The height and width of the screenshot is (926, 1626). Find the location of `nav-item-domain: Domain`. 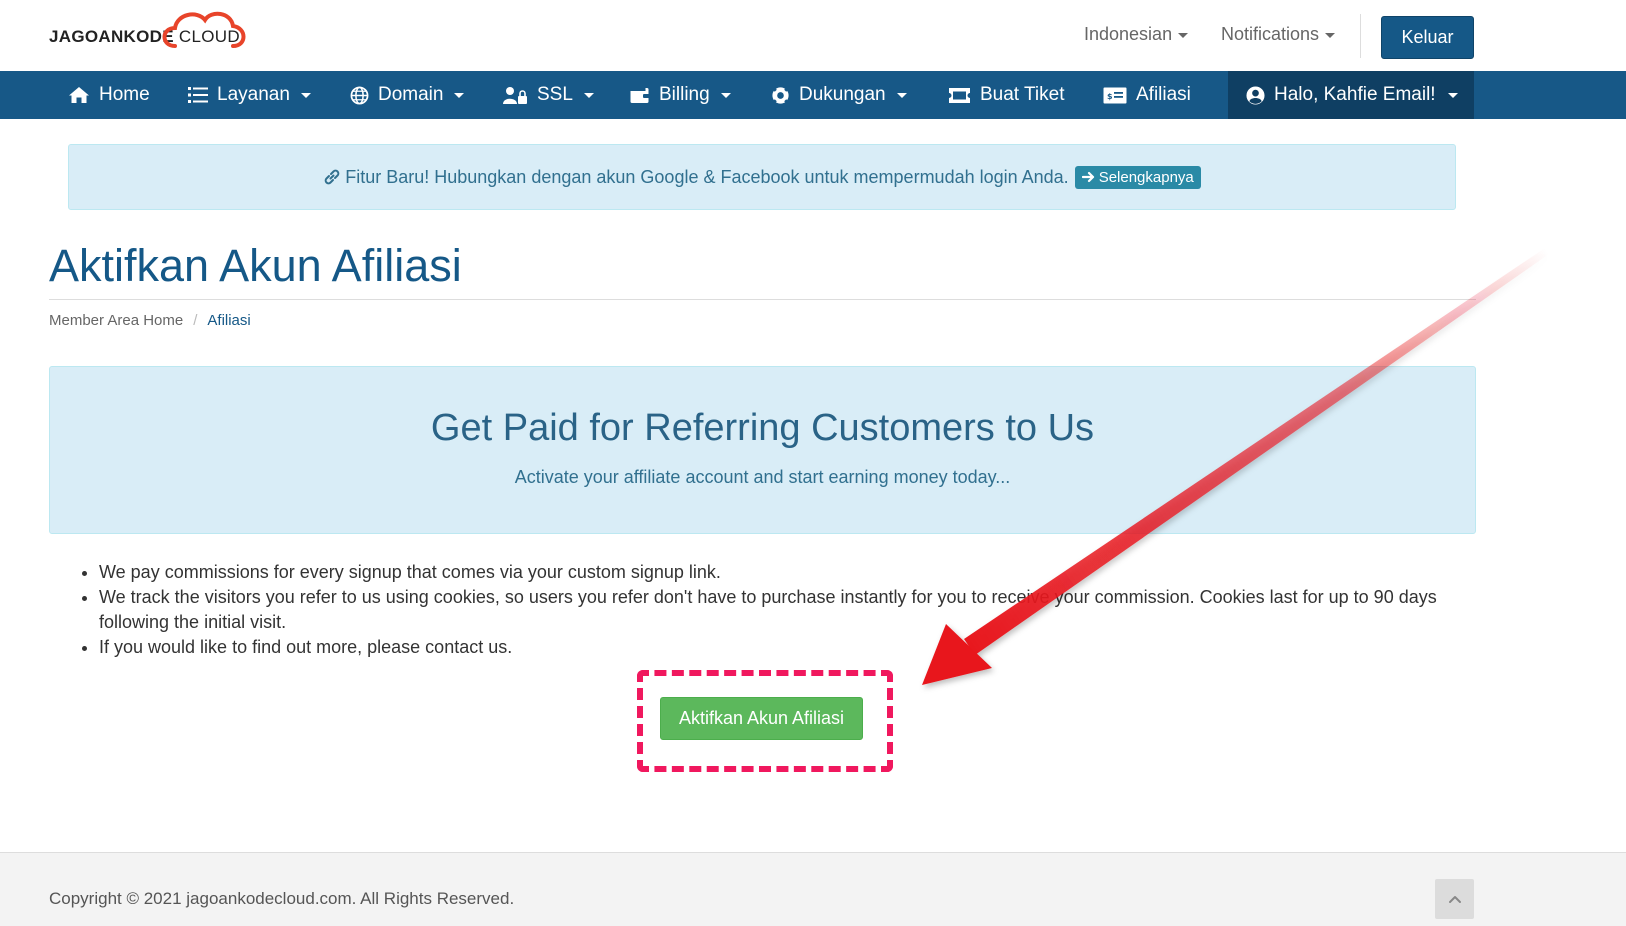

nav-item-domain: Domain is located at coordinates (407, 95).